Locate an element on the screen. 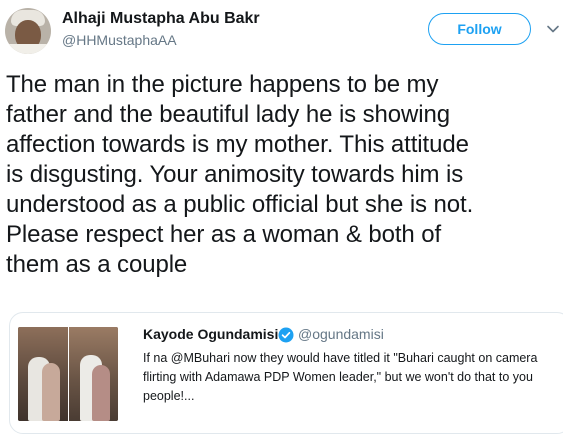  author-handle: @HHMustaphaAA is located at coordinates (119, 40).